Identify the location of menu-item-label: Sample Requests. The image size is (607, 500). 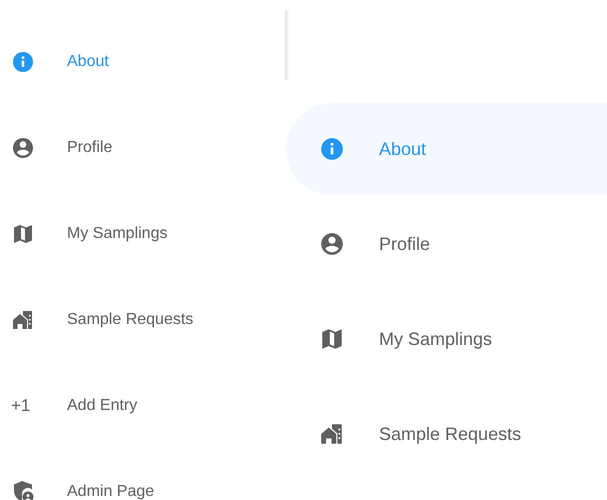
(450, 434).